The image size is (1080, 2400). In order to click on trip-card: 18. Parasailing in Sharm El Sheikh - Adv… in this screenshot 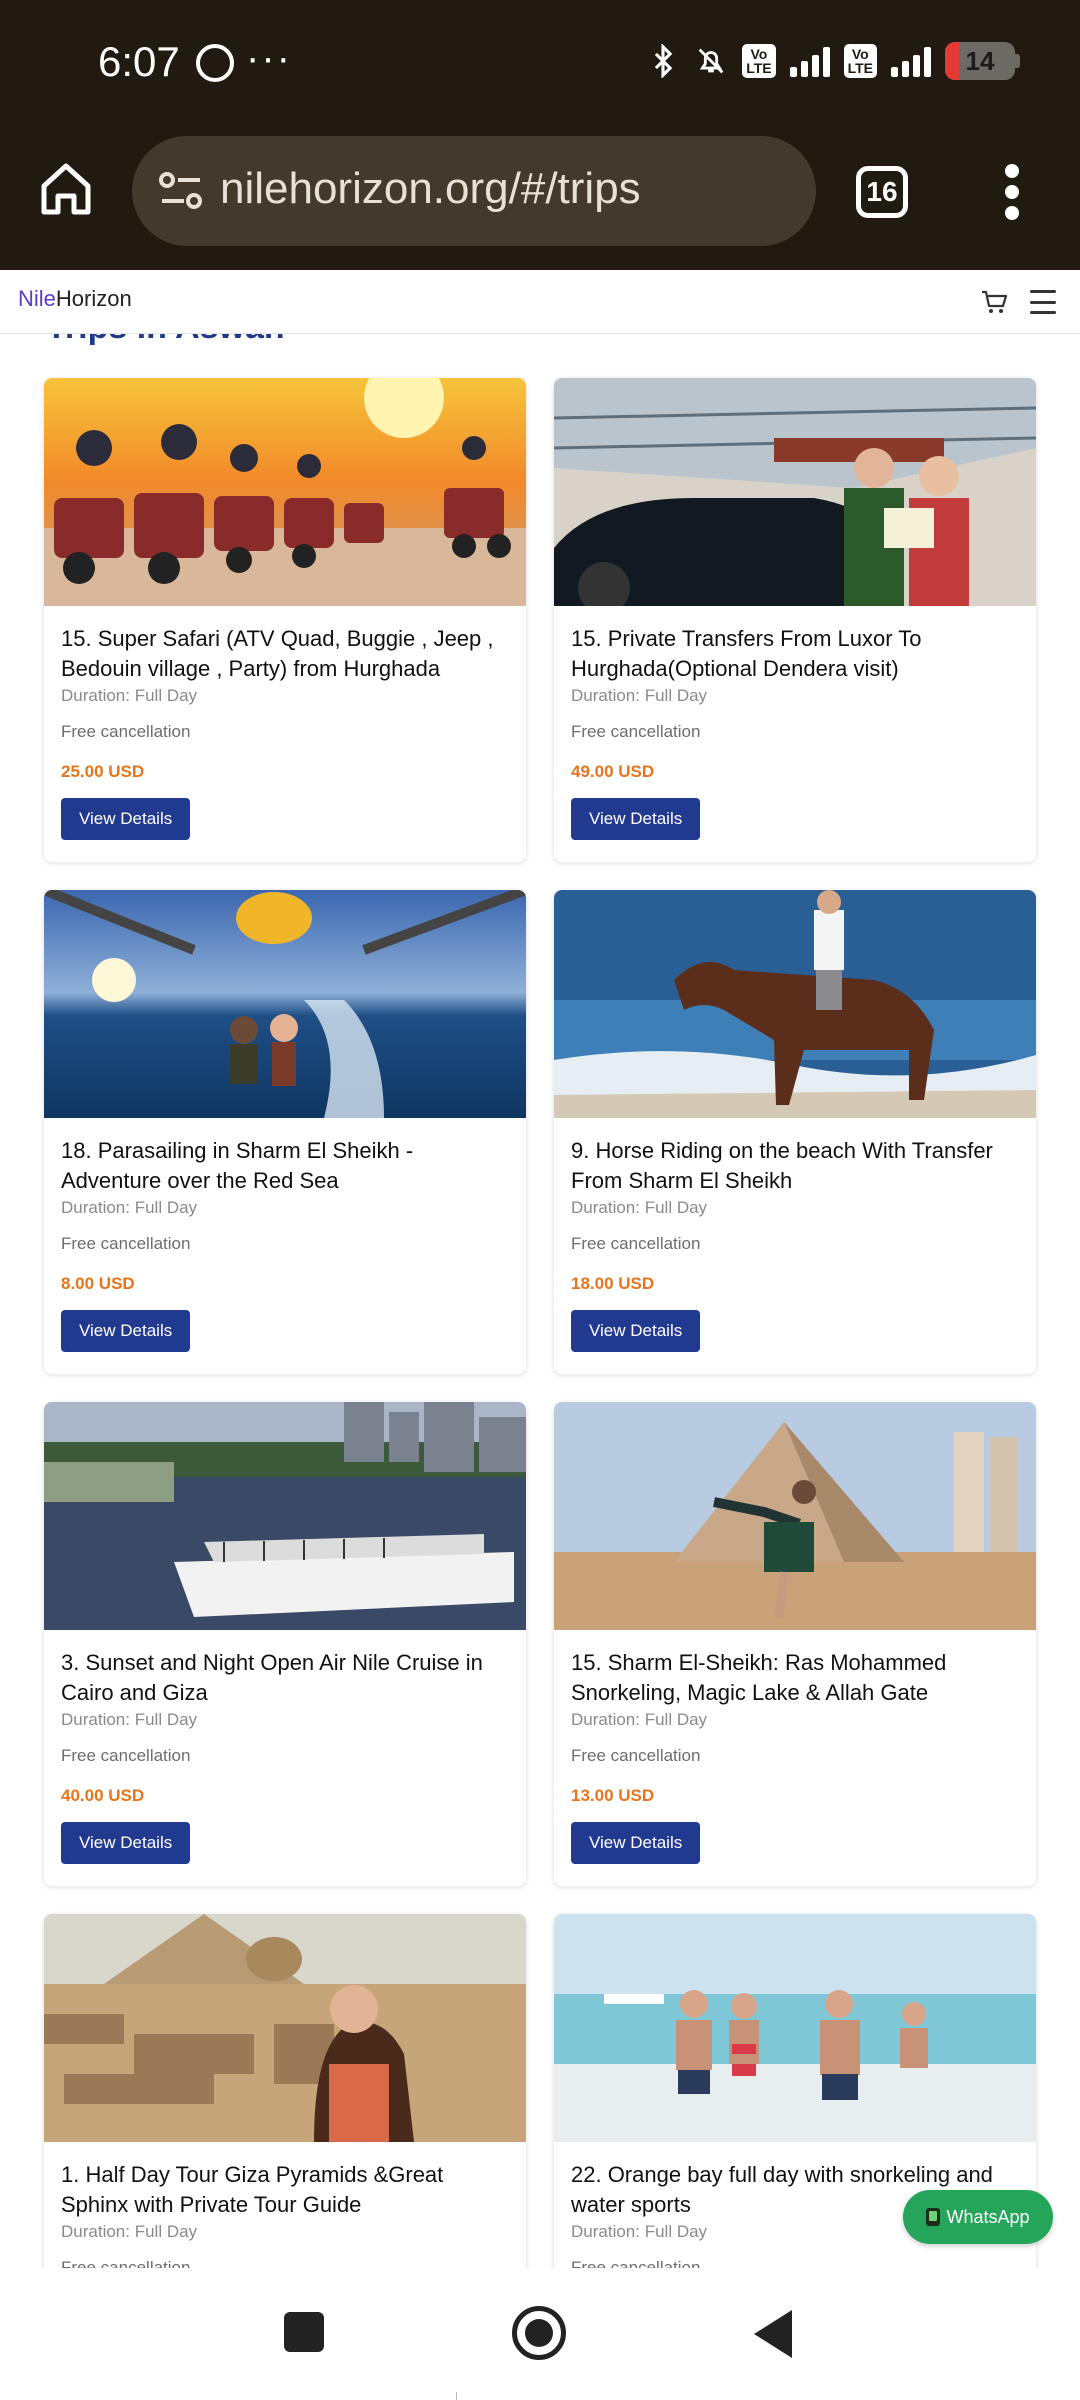, I will do `click(285, 1132)`.